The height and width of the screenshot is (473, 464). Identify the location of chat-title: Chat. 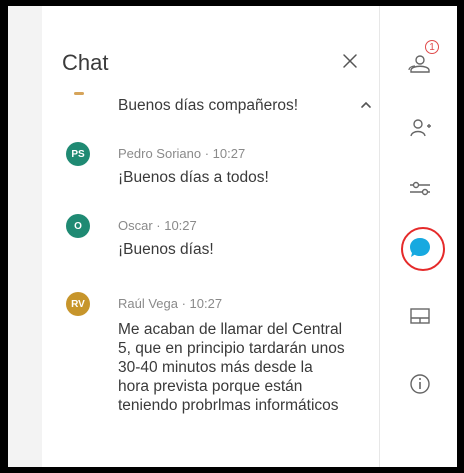
(85, 62).